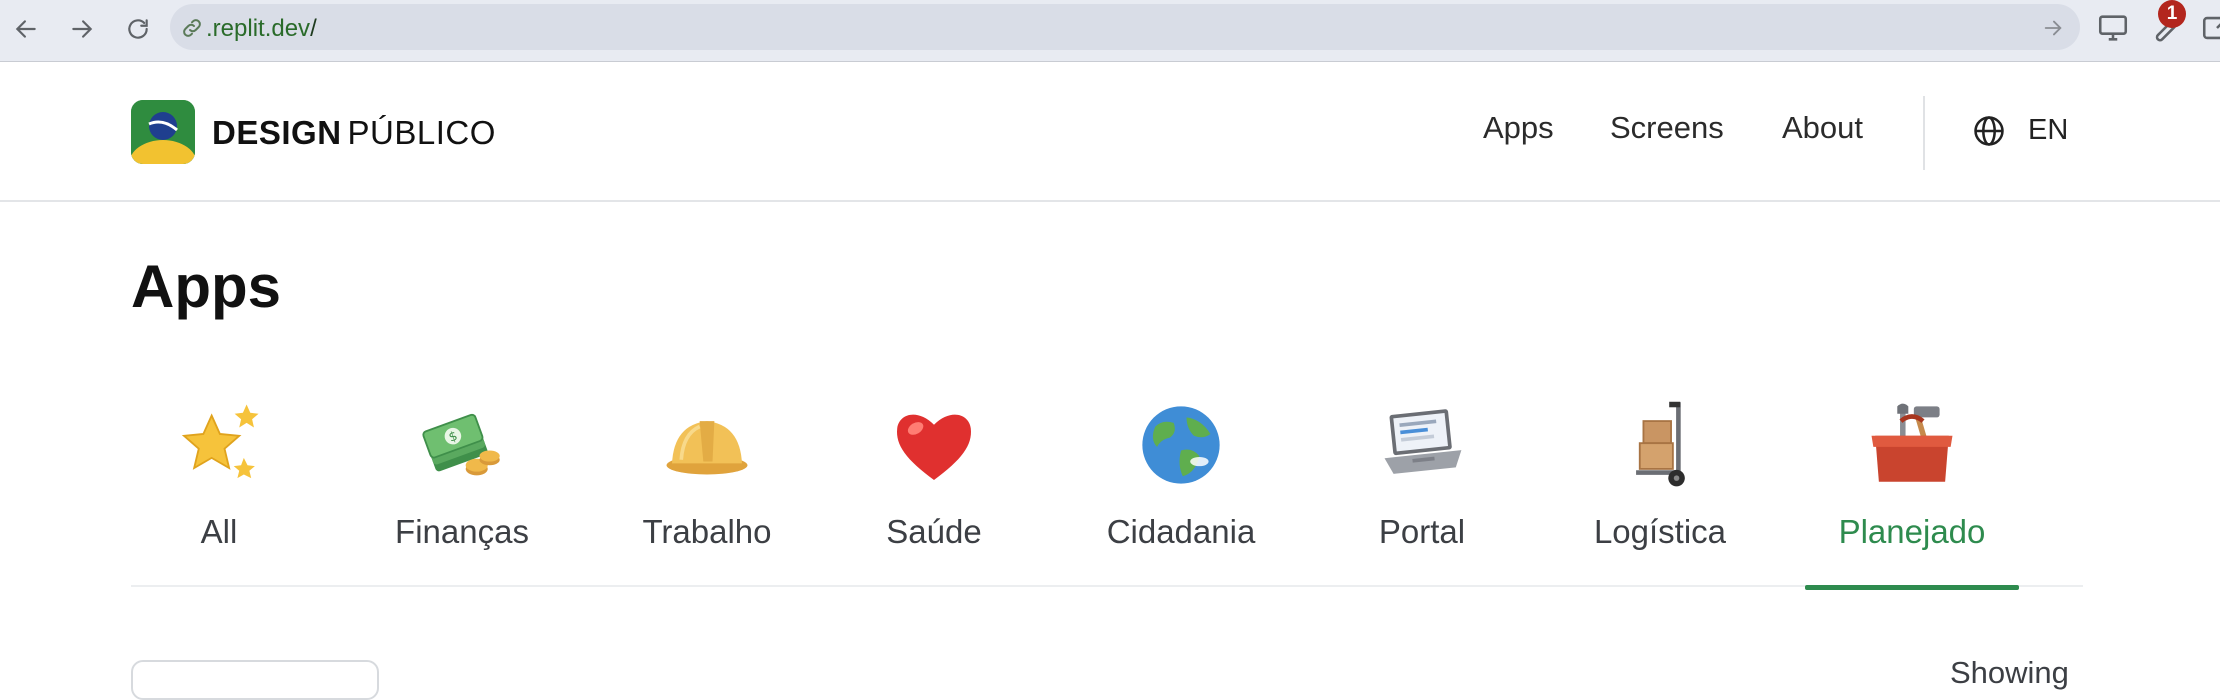 The height and width of the screenshot is (700, 2220). I want to click on tab-trabalho: Trabalho, so click(707, 491).